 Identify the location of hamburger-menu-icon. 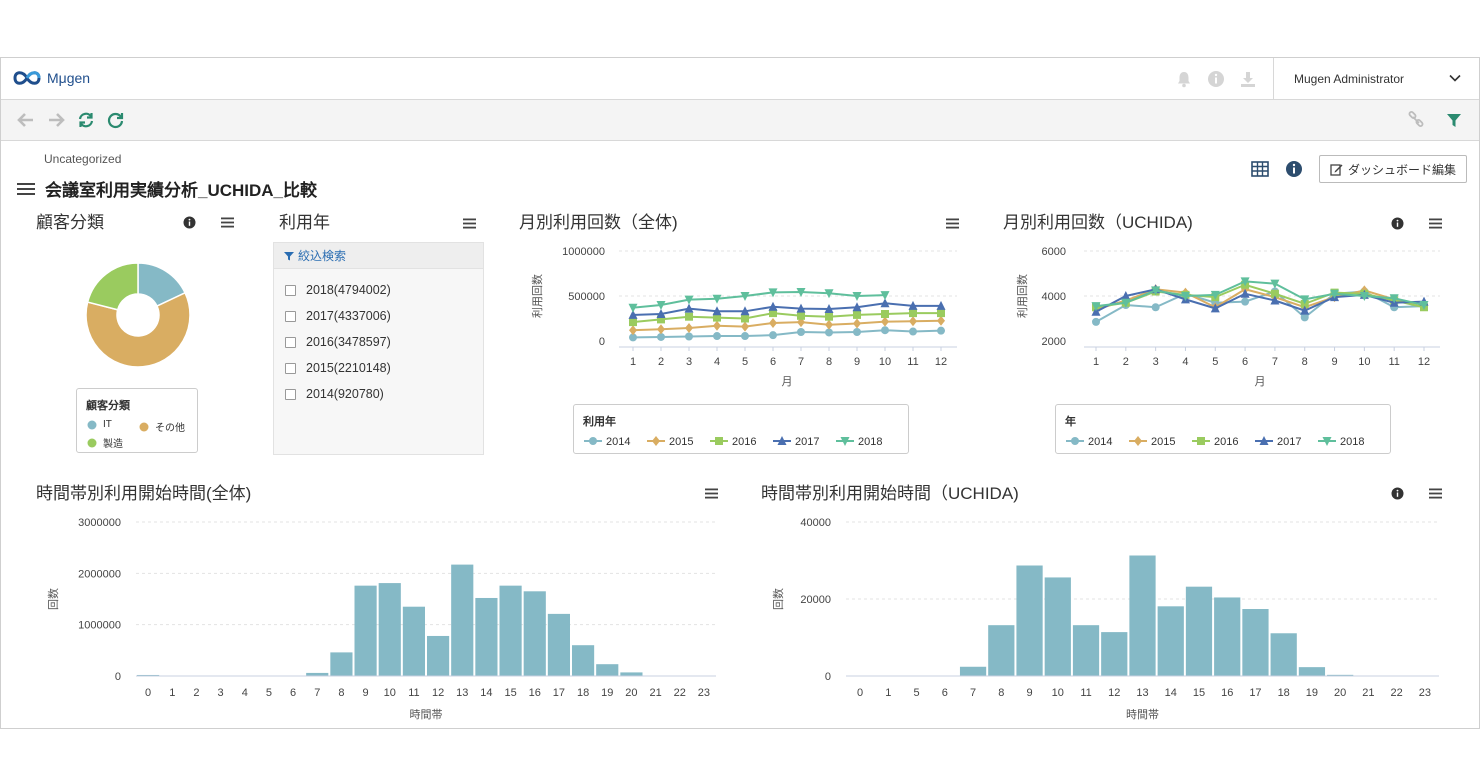
(26, 189).